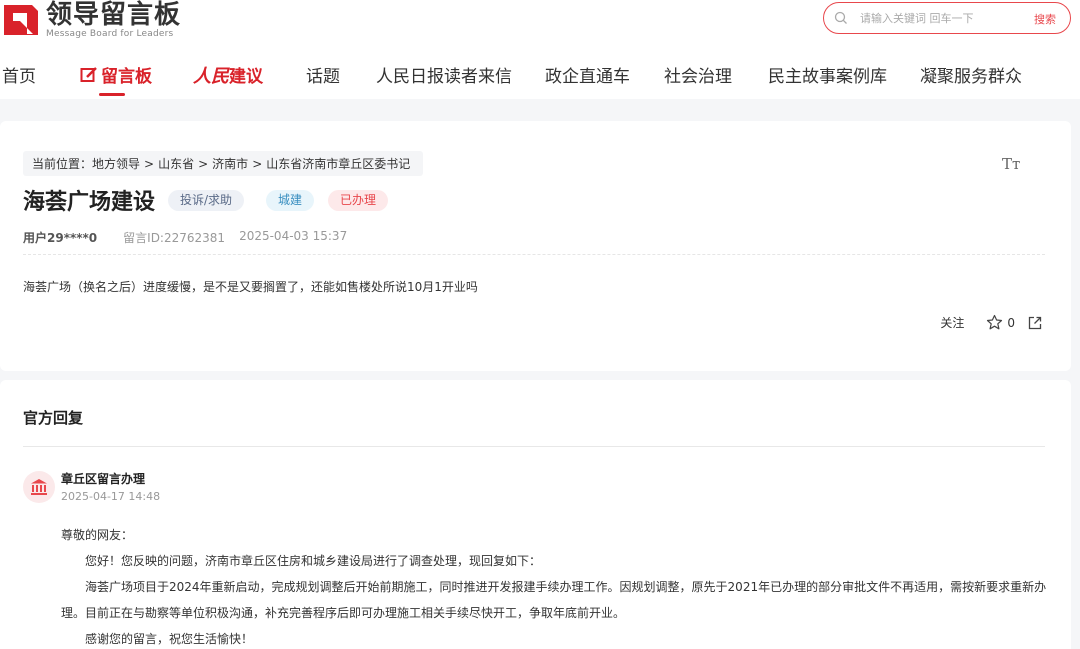 The image size is (1080, 649). I want to click on share-icon, so click(1035, 322).